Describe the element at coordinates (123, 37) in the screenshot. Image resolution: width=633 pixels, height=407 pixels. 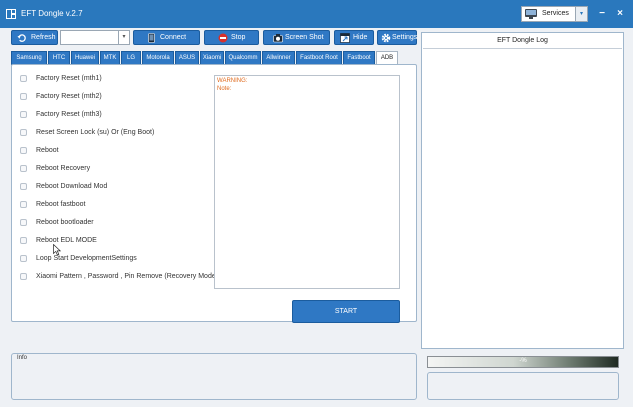
I see `chevron-down-icon: ▾` at that location.